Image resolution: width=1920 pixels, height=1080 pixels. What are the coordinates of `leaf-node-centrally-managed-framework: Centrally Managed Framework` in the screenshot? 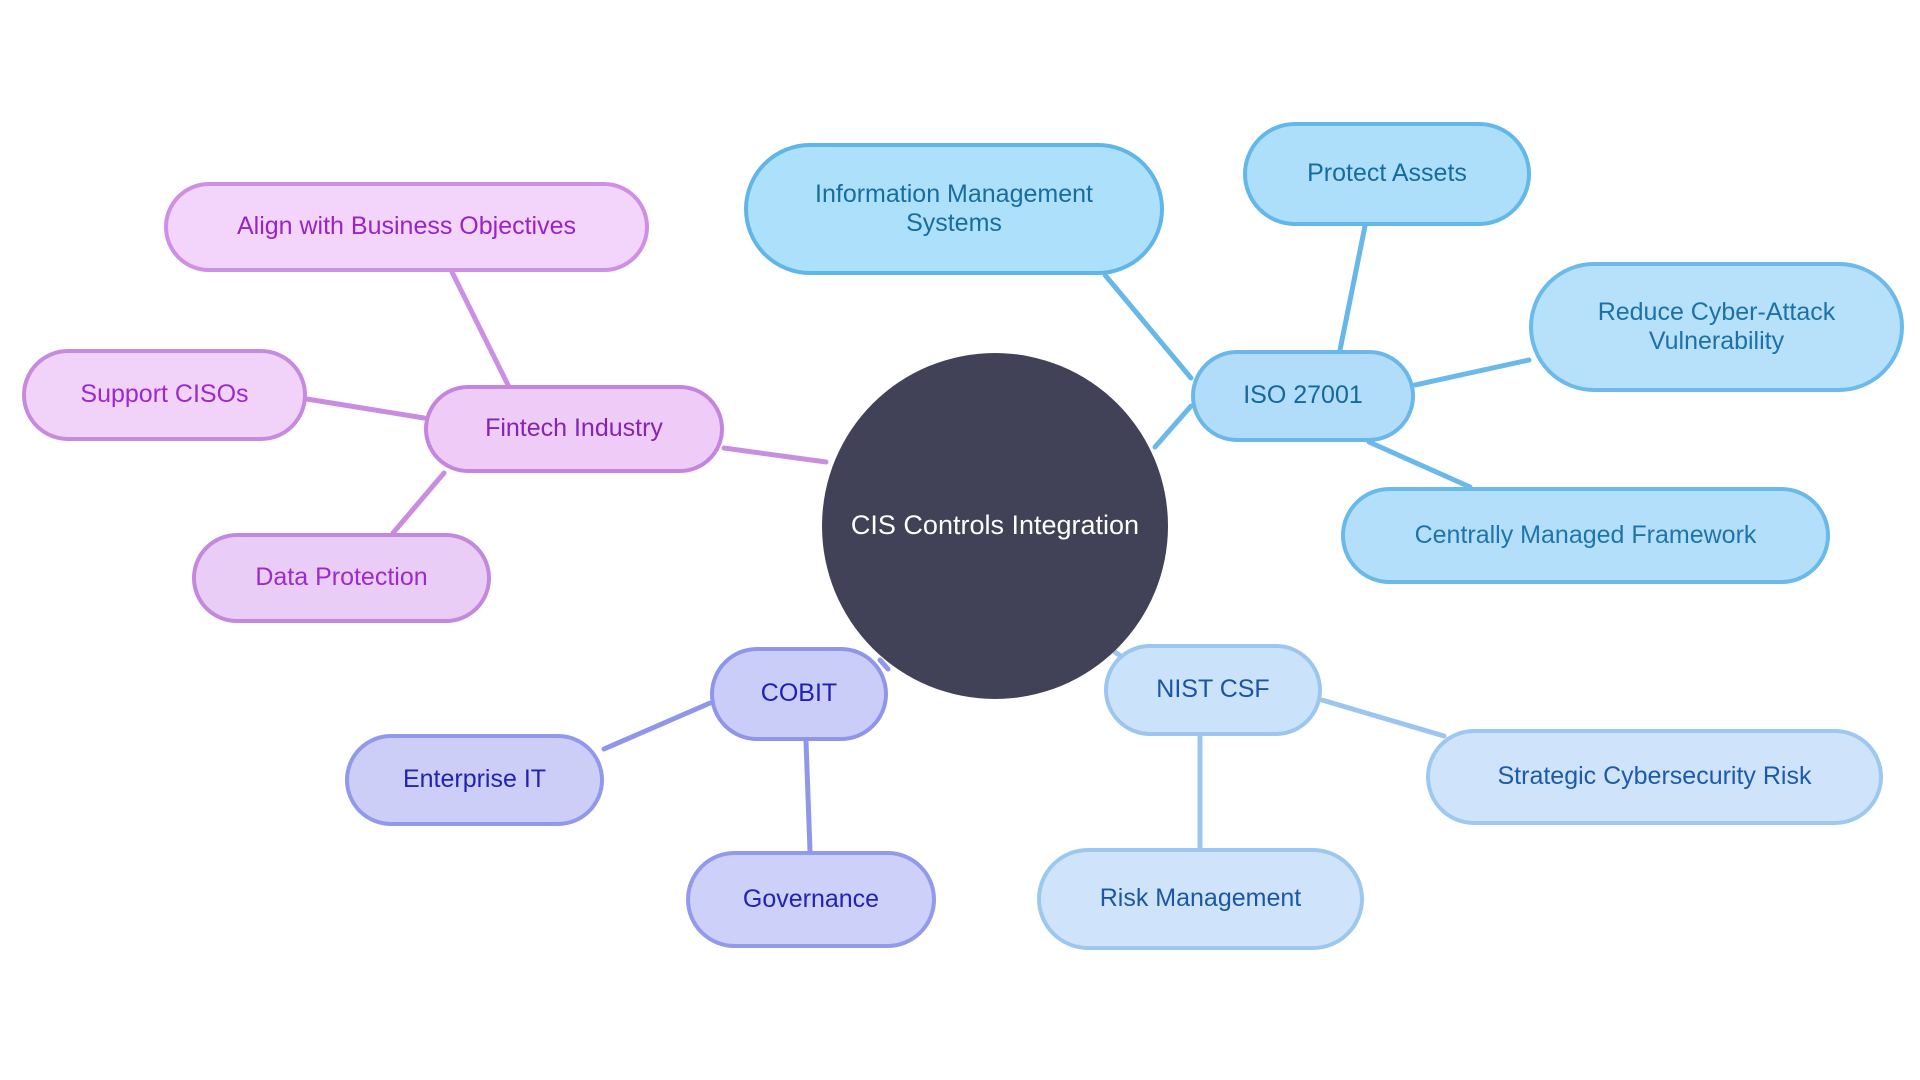 It's located at (1585, 535).